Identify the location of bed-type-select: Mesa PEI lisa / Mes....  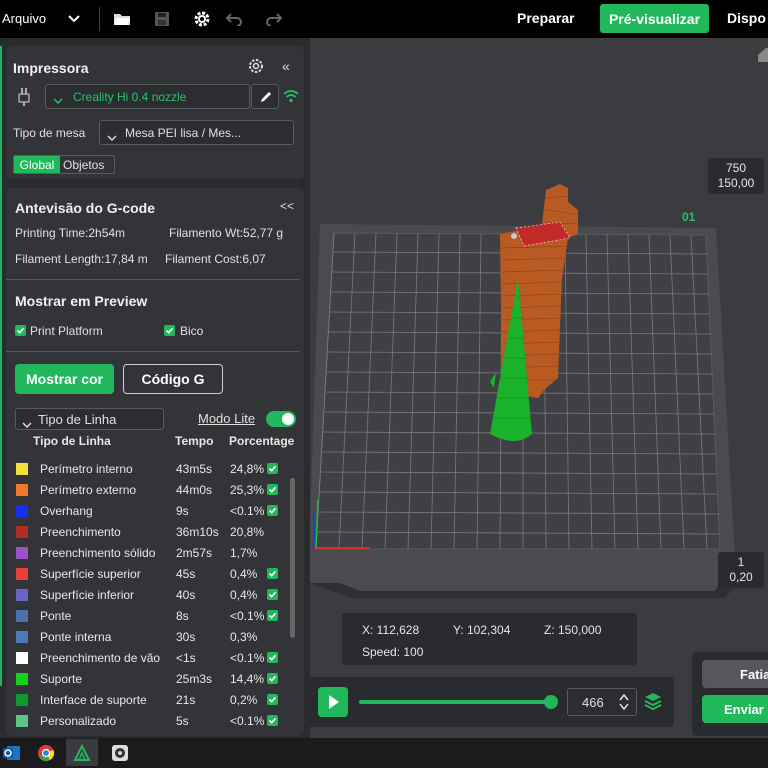
(196, 132).